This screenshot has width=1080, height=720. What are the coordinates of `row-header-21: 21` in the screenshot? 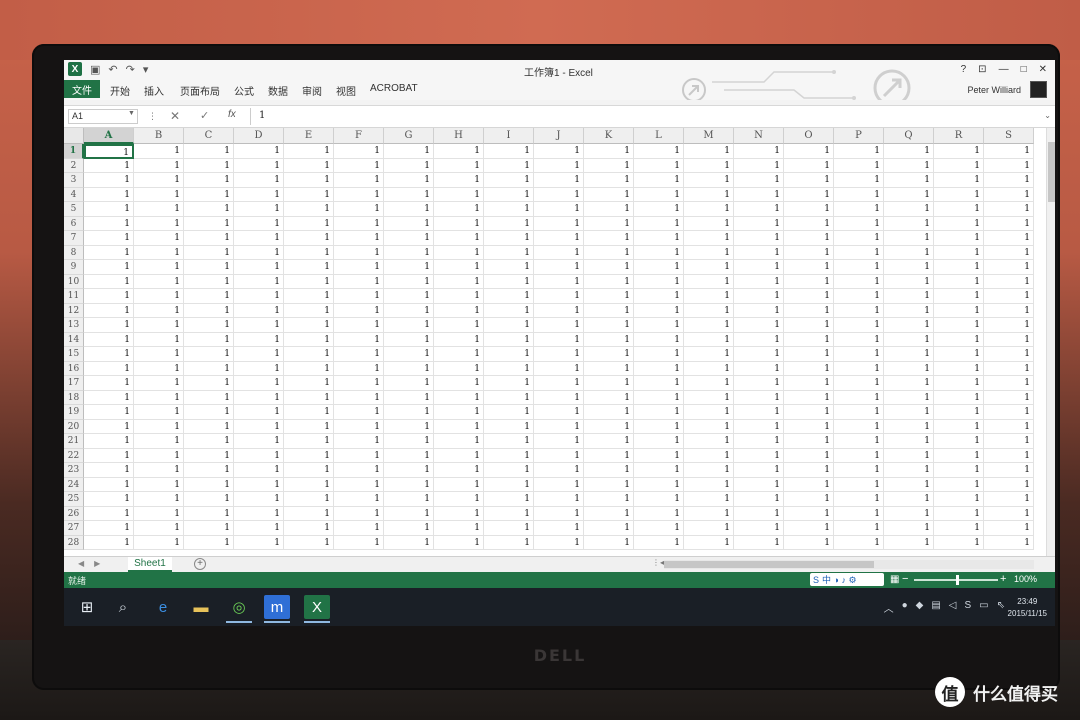 It's located at (74, 441).